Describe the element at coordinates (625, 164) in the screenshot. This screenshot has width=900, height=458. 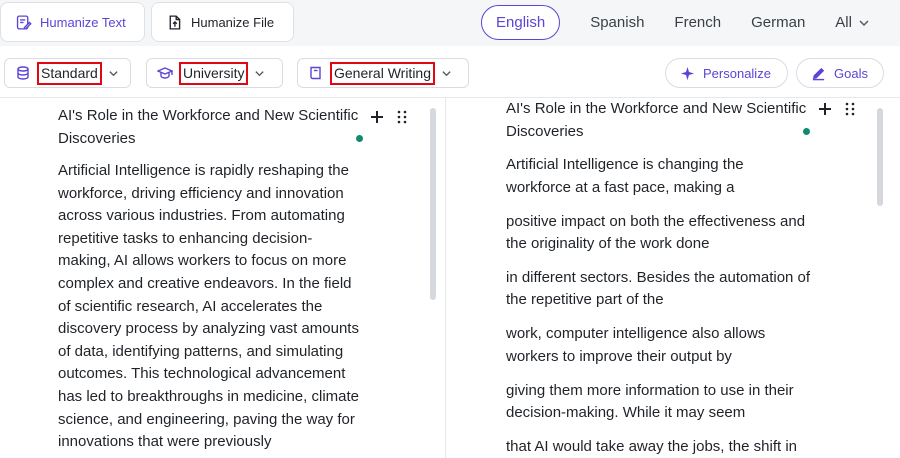
I see `text-line: Artificial Intelligence is changing the` at that location.